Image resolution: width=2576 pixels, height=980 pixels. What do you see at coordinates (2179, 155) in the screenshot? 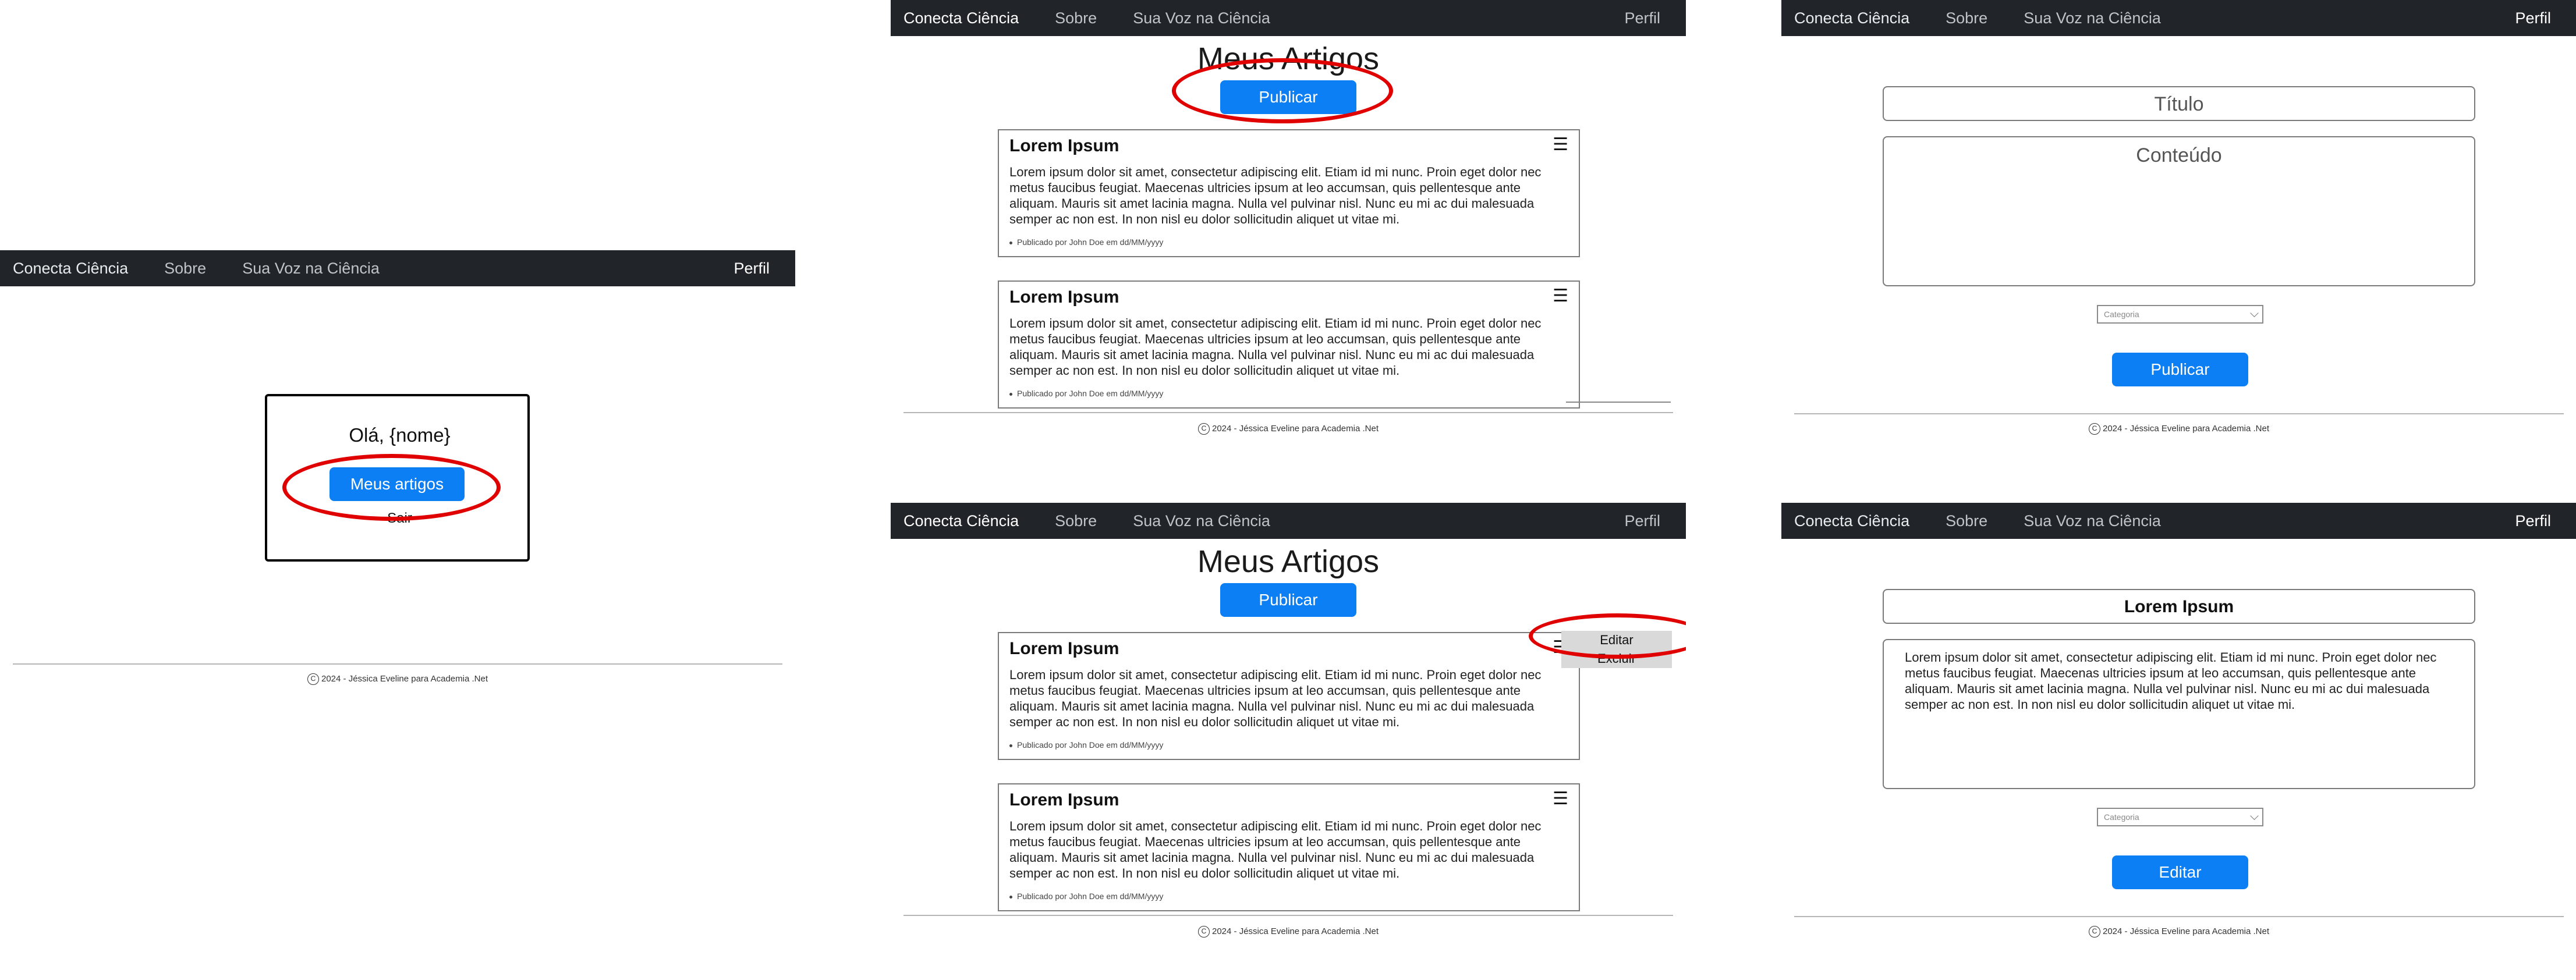
I see `content-placeholder: Conteúdo` at bounding box center [2179, 155].